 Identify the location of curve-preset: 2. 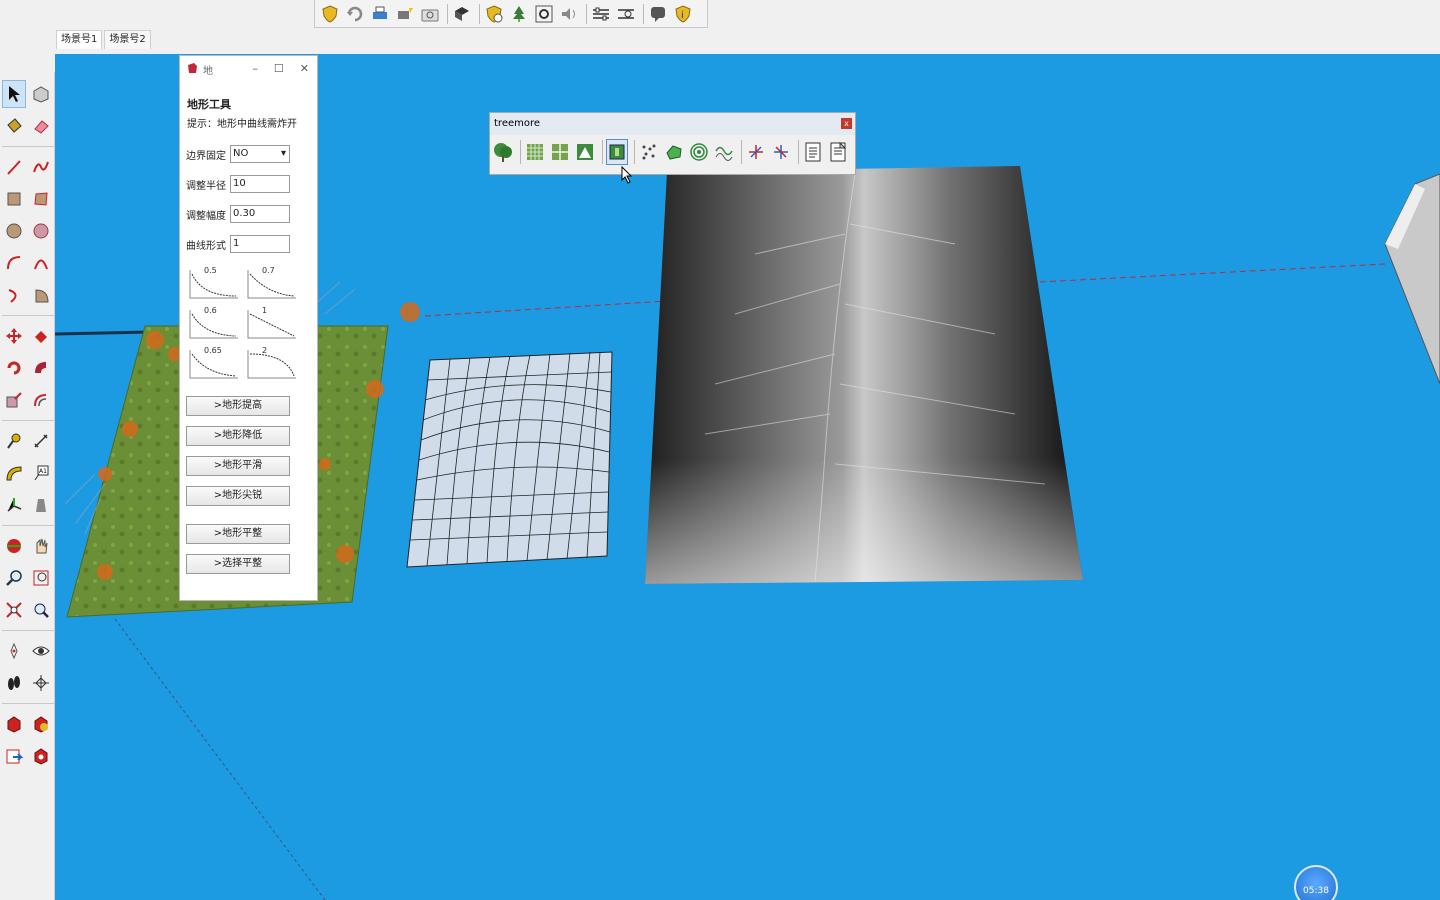
(272, 363).